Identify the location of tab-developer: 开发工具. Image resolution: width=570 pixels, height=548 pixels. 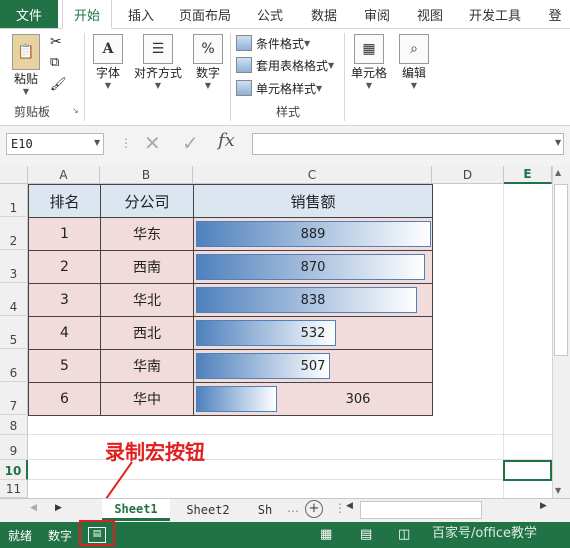
(495, 14).